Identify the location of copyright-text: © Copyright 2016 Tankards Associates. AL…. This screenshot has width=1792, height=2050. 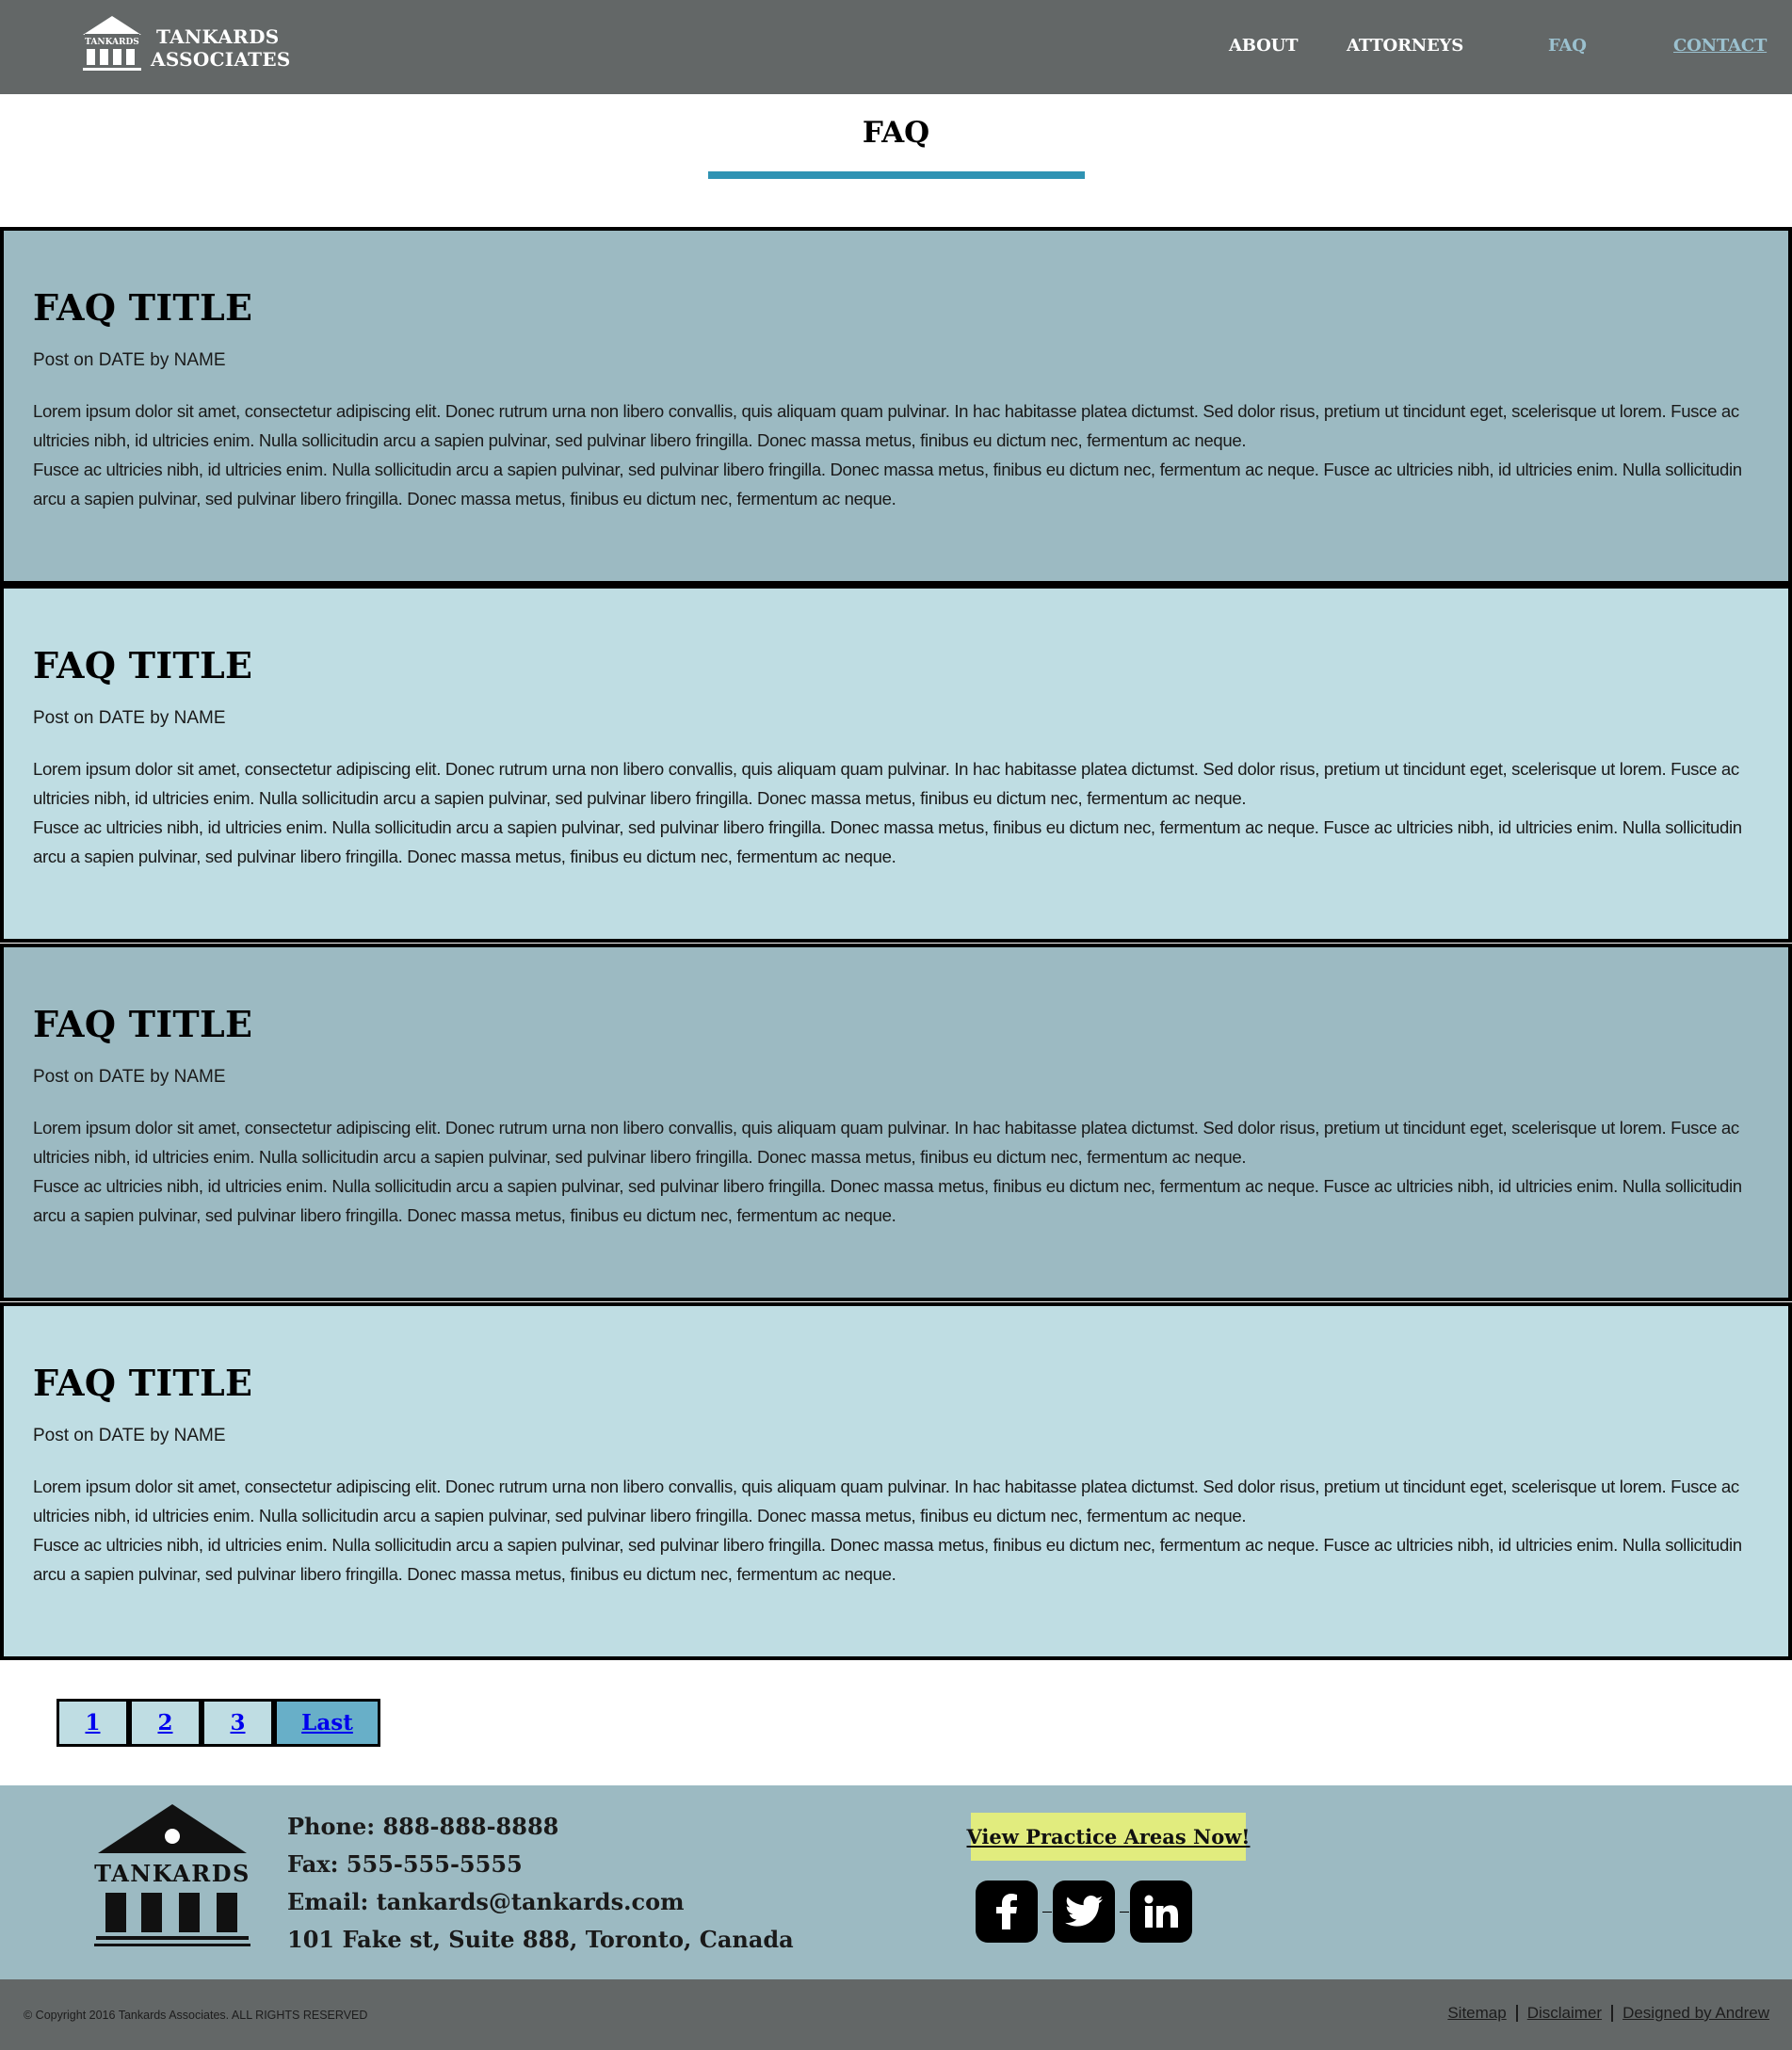
(196, 2015).